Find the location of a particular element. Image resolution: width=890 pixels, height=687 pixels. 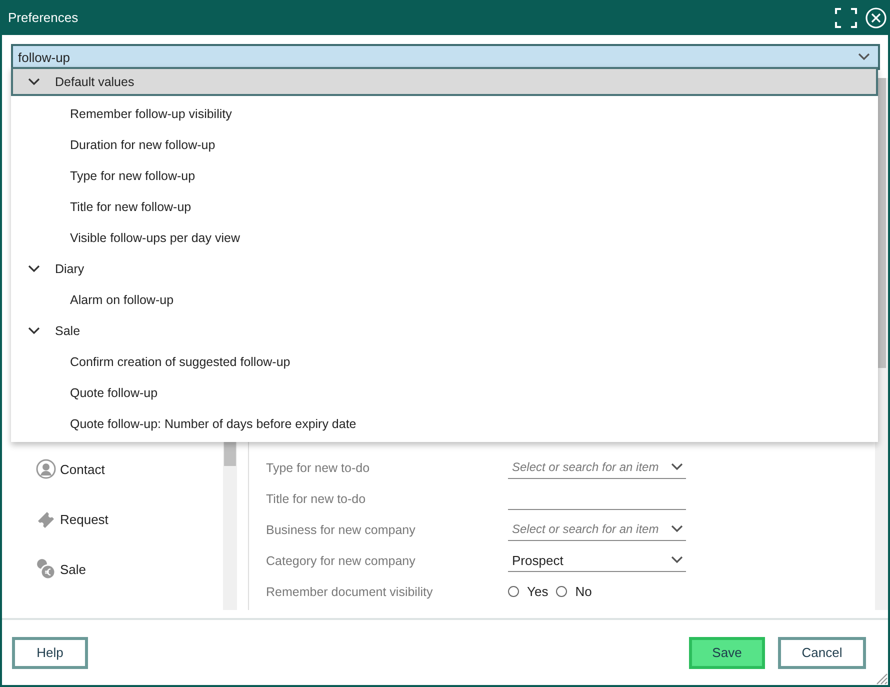

sidebar-item: Sale is located at coordinates (129, 569).